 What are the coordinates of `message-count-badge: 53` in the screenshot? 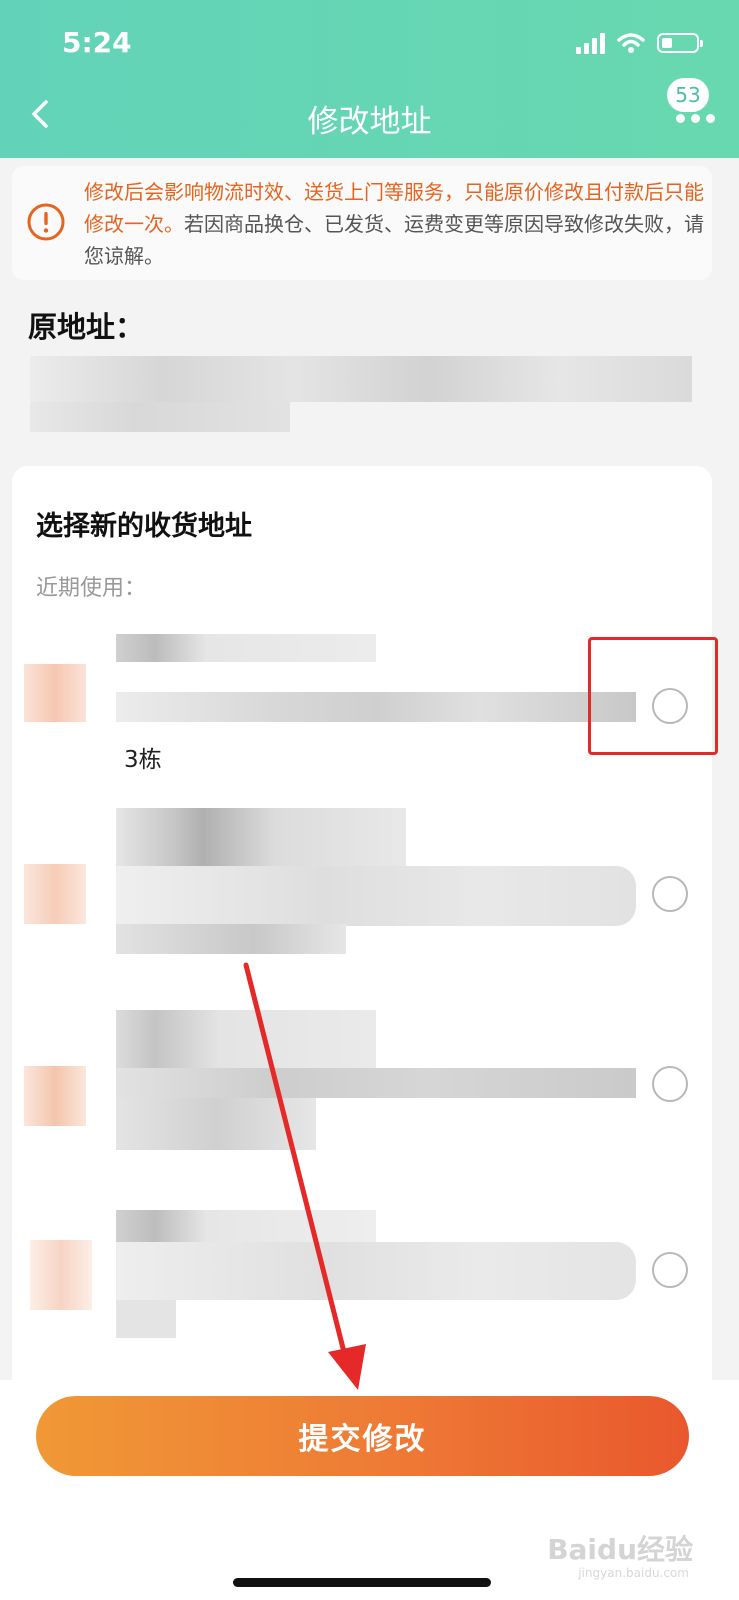 It's located at (688, 95).